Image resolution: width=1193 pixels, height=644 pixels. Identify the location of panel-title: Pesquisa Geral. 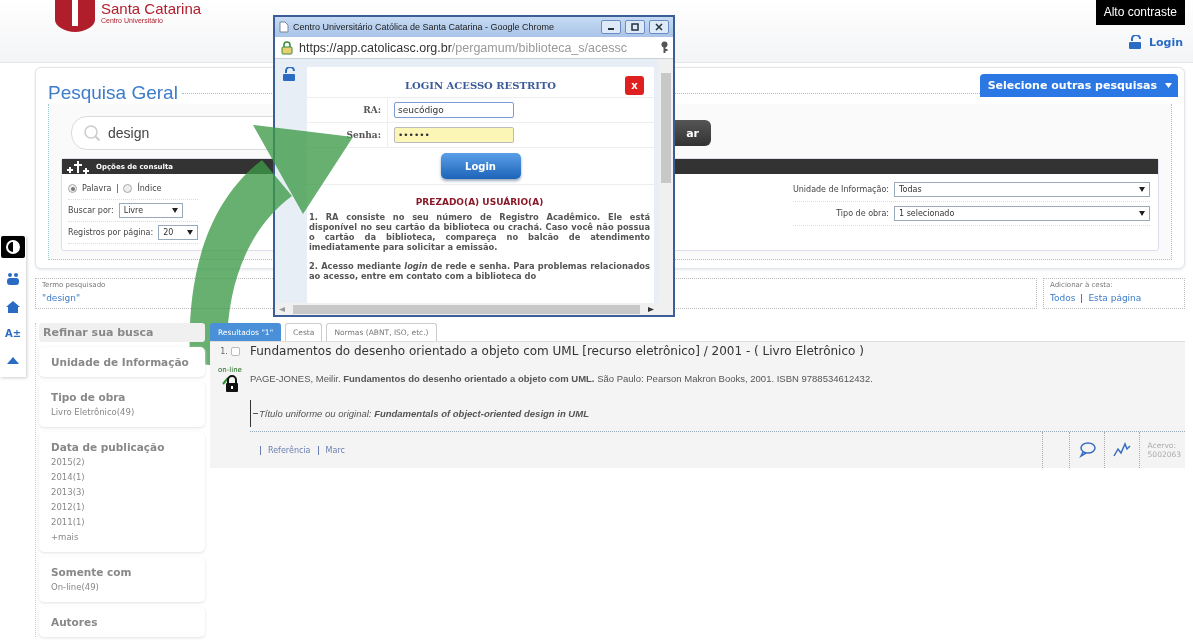
(113, 92).